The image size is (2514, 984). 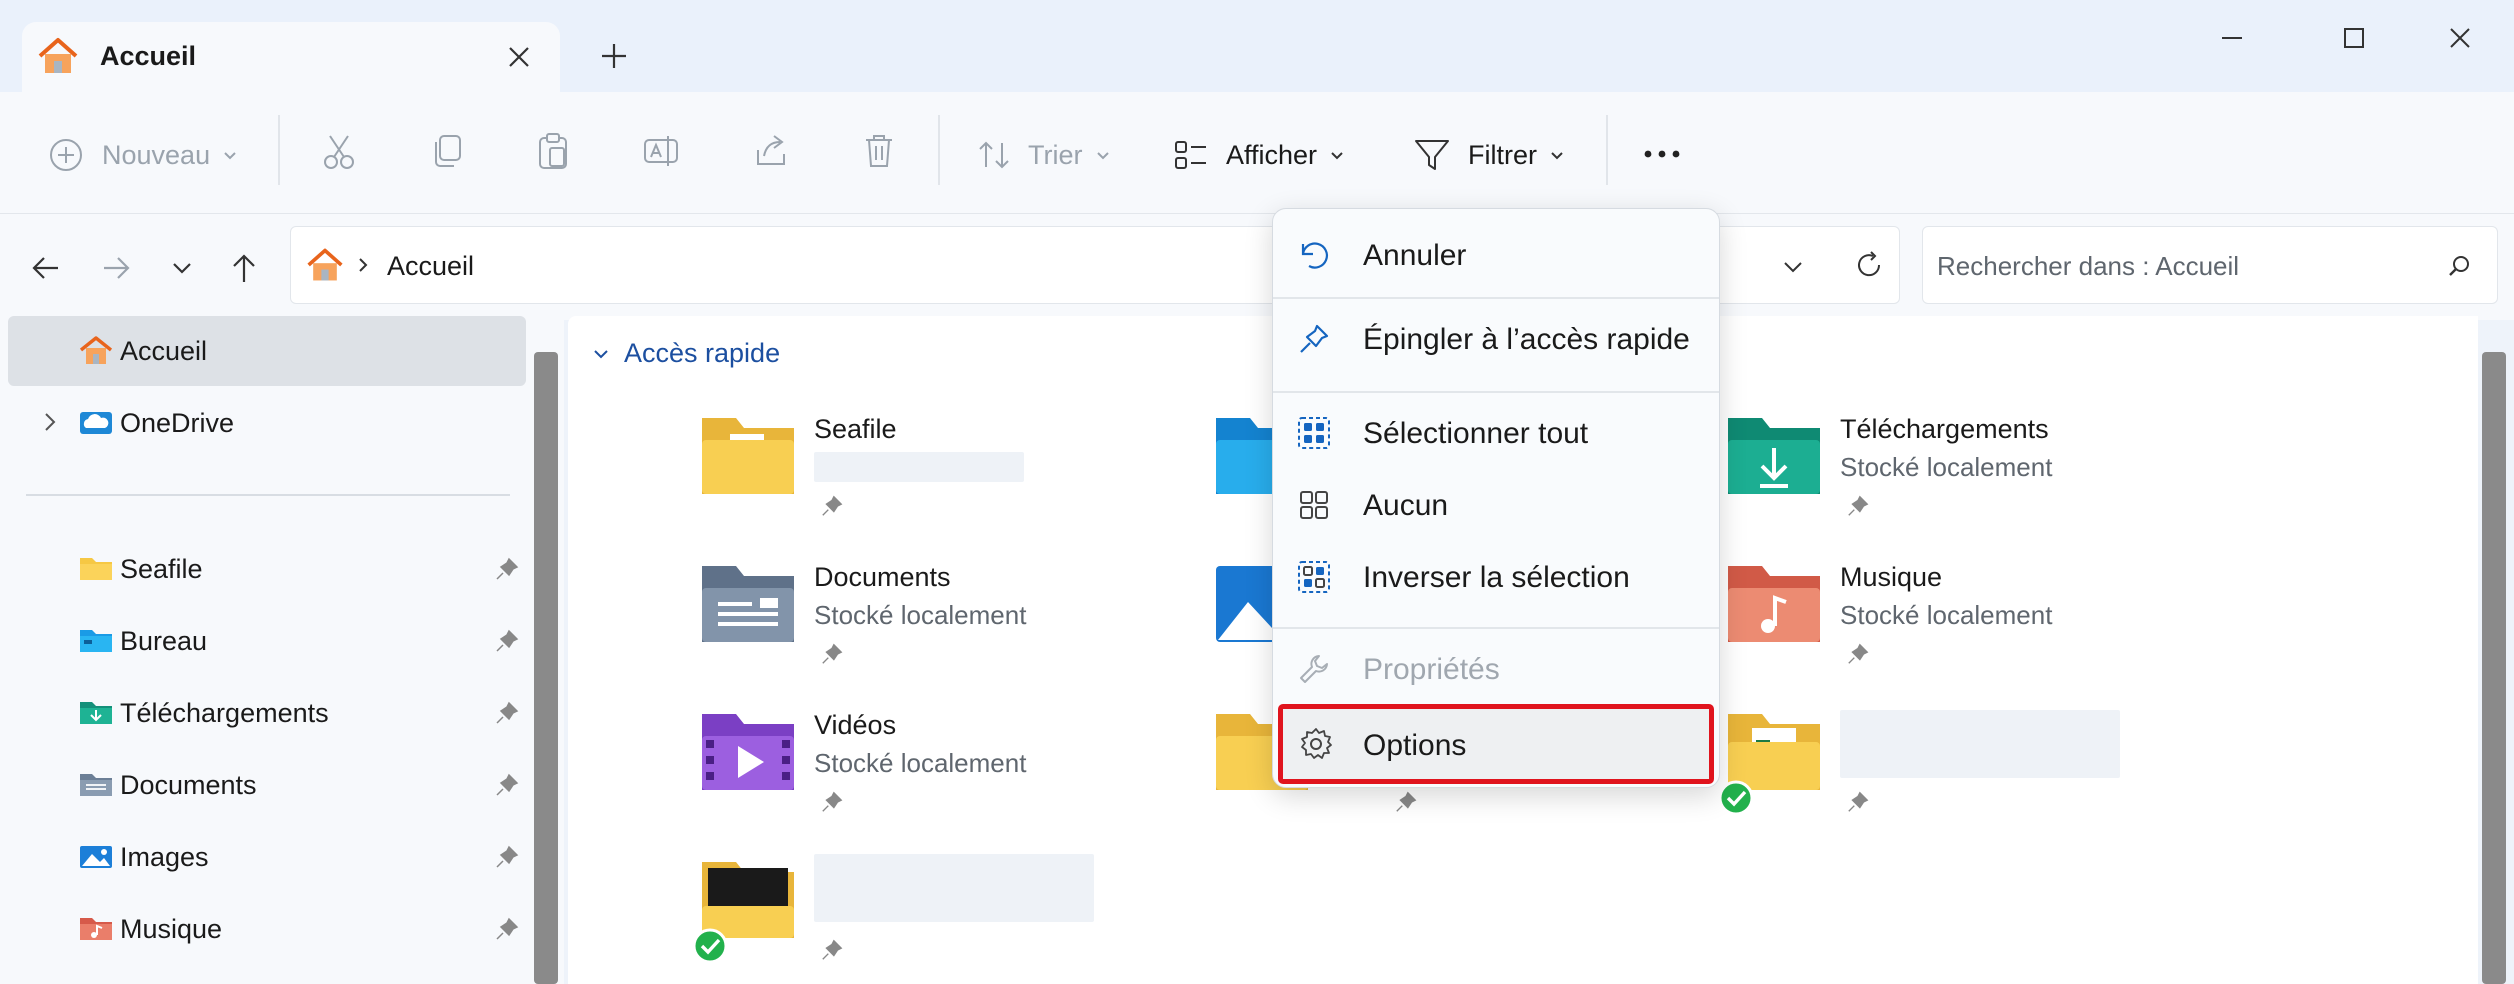 I want to click on quick-access-item-seafile: Seafile, so click(x=950, y=480).